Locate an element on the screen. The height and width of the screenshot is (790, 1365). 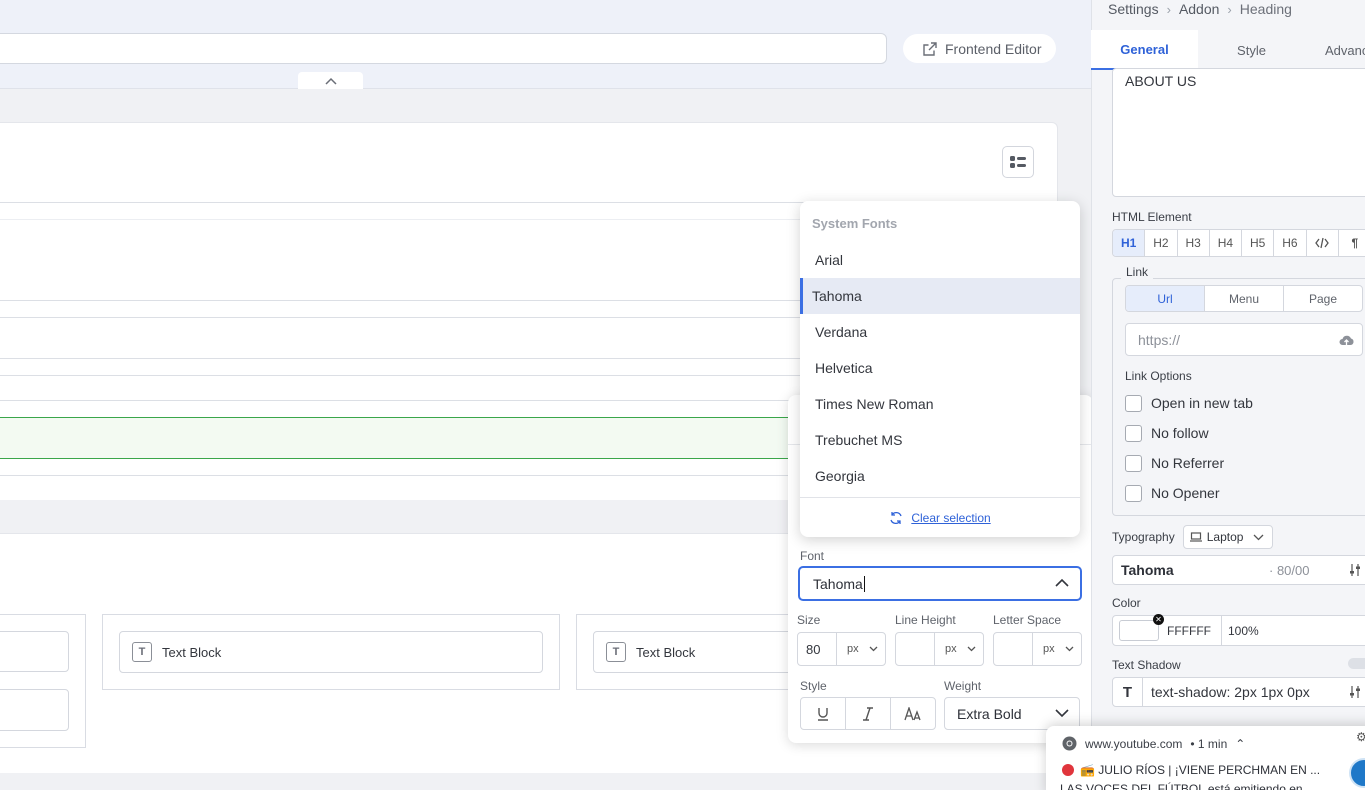
tab-general: General is located at coordinates (1144, 50).